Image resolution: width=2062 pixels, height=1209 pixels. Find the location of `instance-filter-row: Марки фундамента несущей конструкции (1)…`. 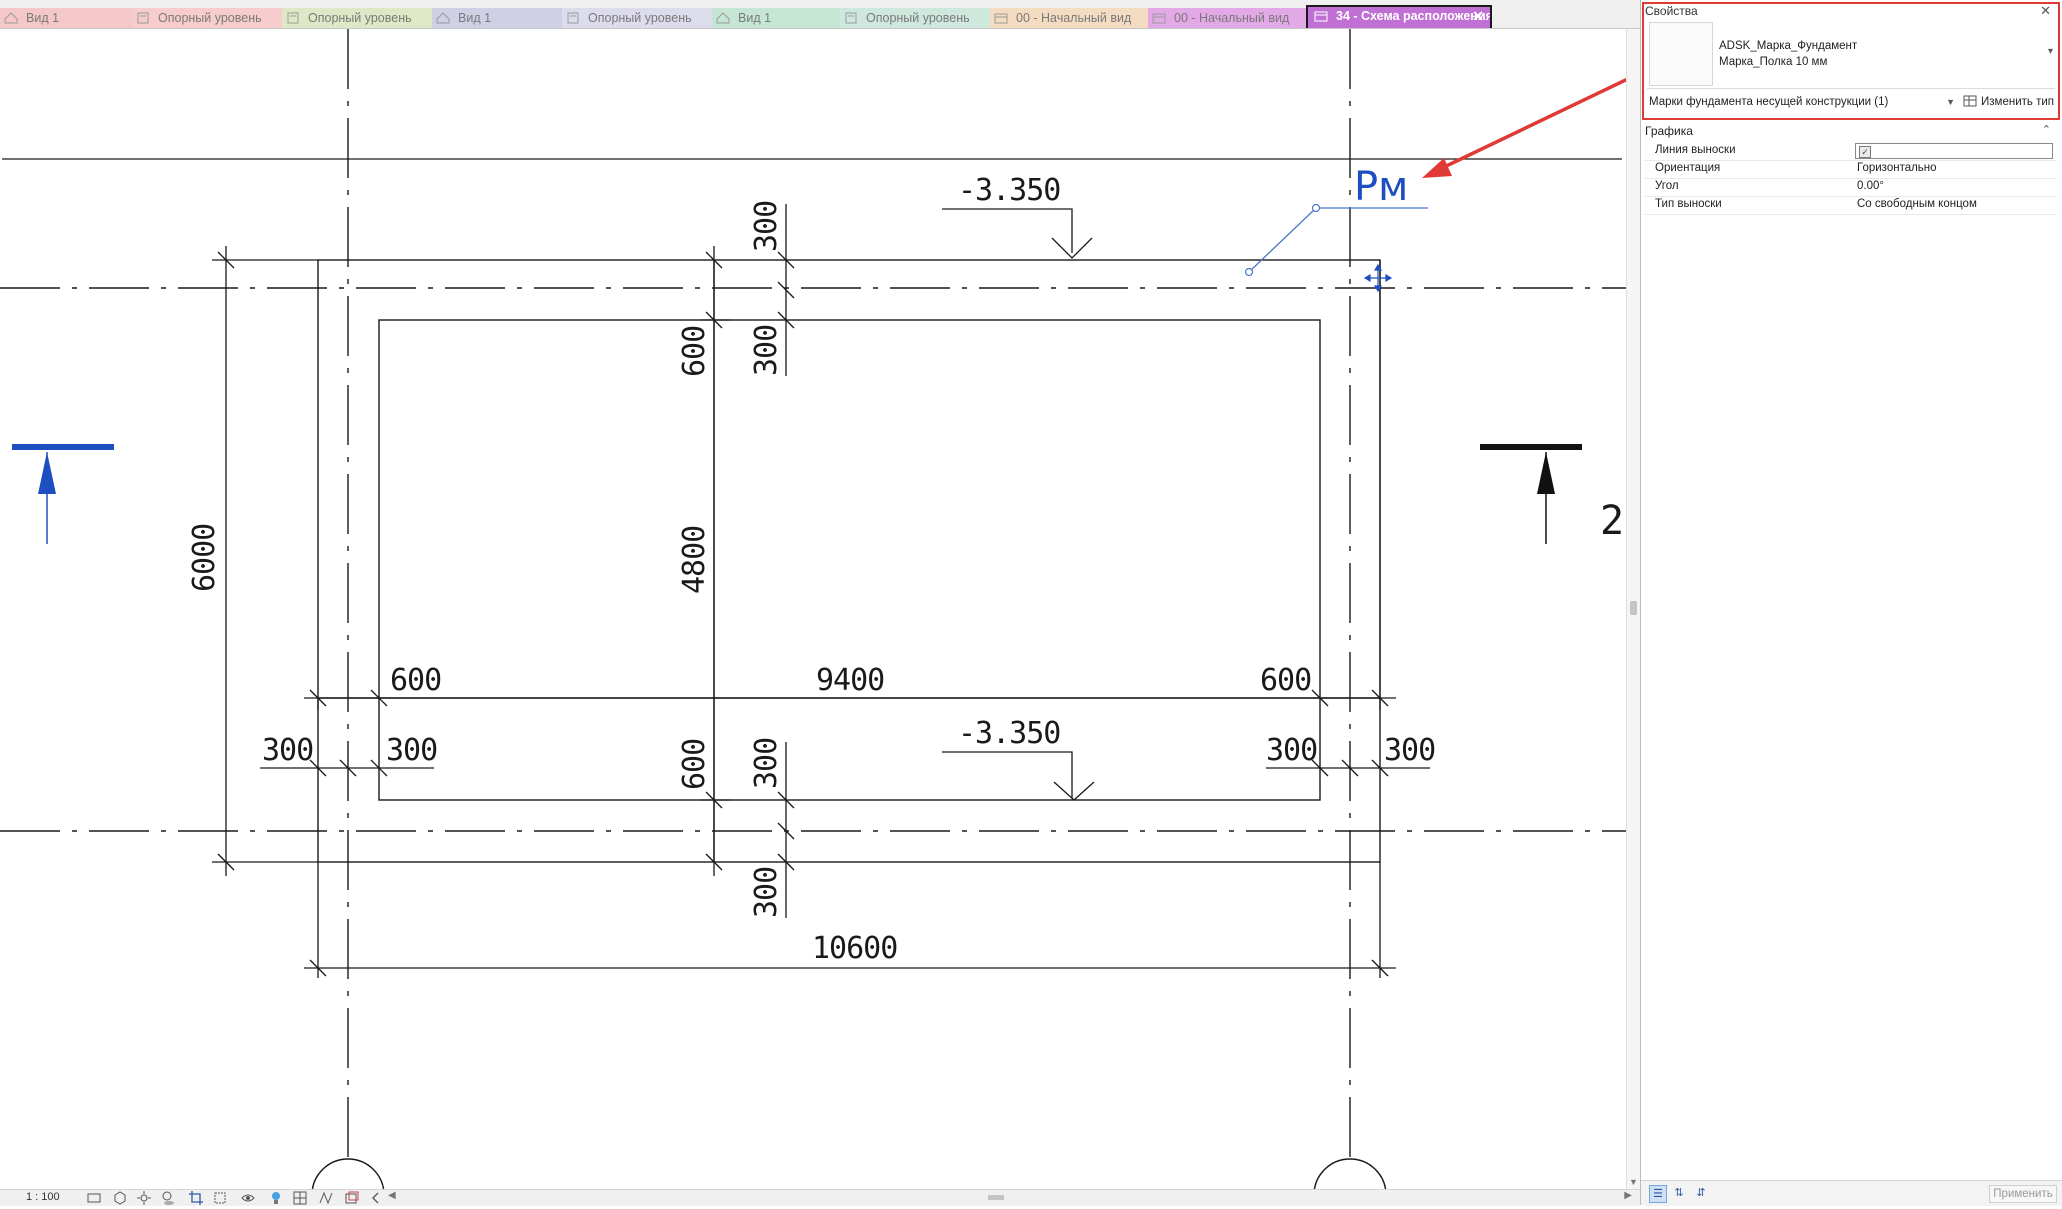

instance-filter-row: Марки фундамента несущей конструкции (1)… is located at coordinates (1851, 103).